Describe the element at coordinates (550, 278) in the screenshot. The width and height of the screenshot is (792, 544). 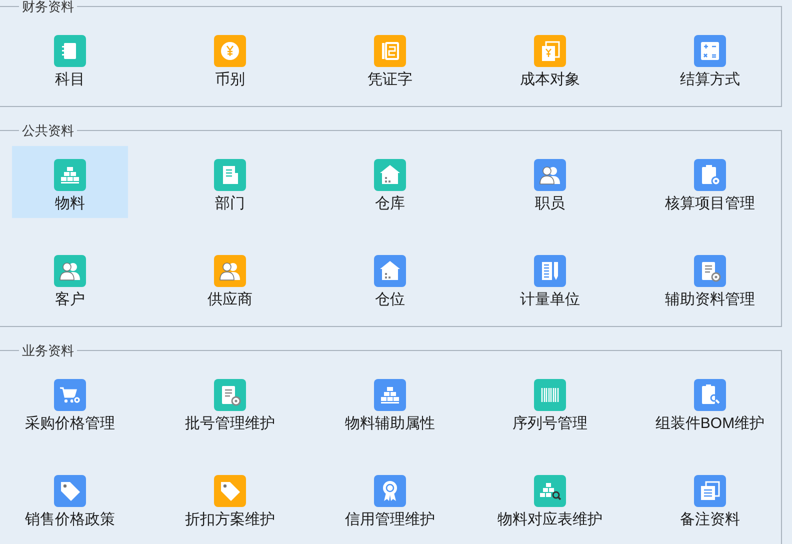
I see `shortcut-tile: 计量单位` at that location.